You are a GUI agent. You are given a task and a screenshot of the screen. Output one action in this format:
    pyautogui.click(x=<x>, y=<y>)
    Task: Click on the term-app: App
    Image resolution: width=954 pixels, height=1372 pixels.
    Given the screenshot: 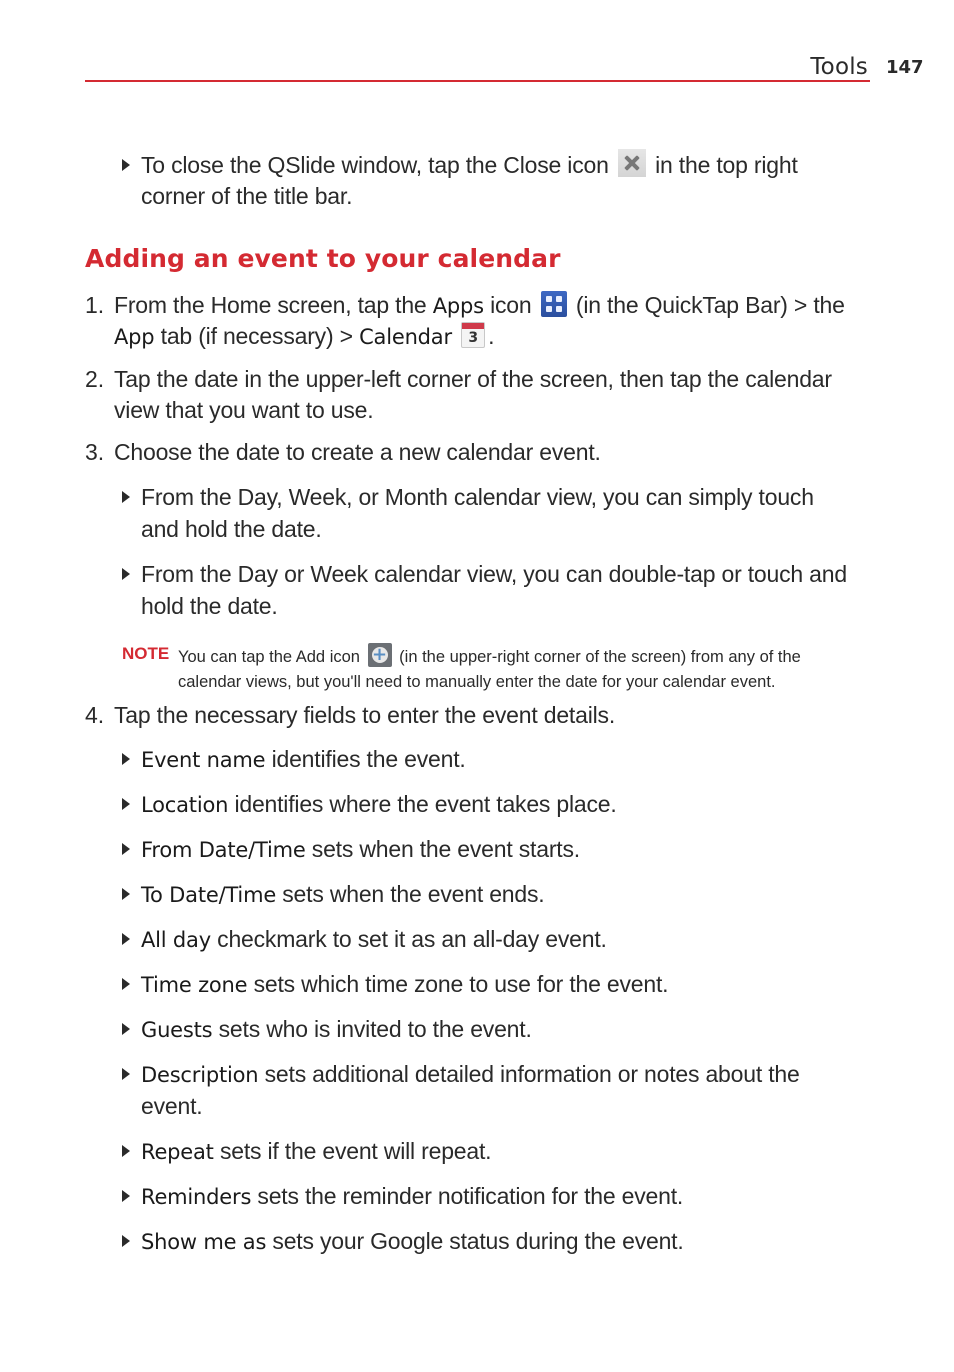 What is the action you would take?
    pyautogui.click(x=134, y=337)
    